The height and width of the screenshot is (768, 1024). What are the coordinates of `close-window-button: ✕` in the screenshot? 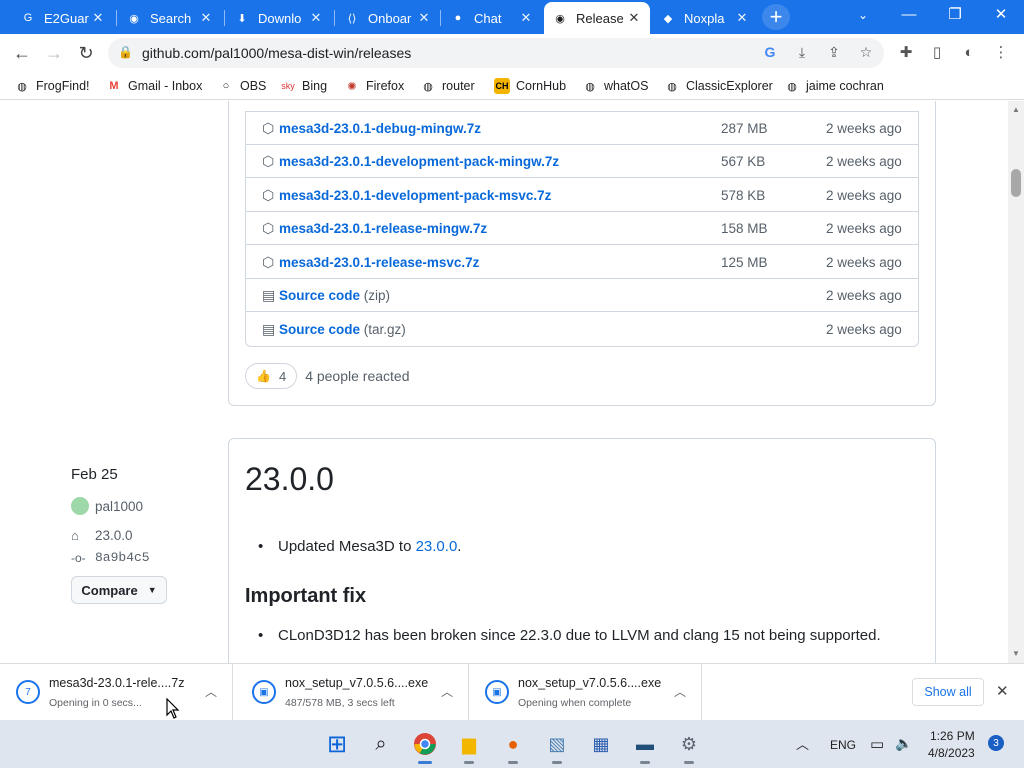 It's located at (1001, 15).